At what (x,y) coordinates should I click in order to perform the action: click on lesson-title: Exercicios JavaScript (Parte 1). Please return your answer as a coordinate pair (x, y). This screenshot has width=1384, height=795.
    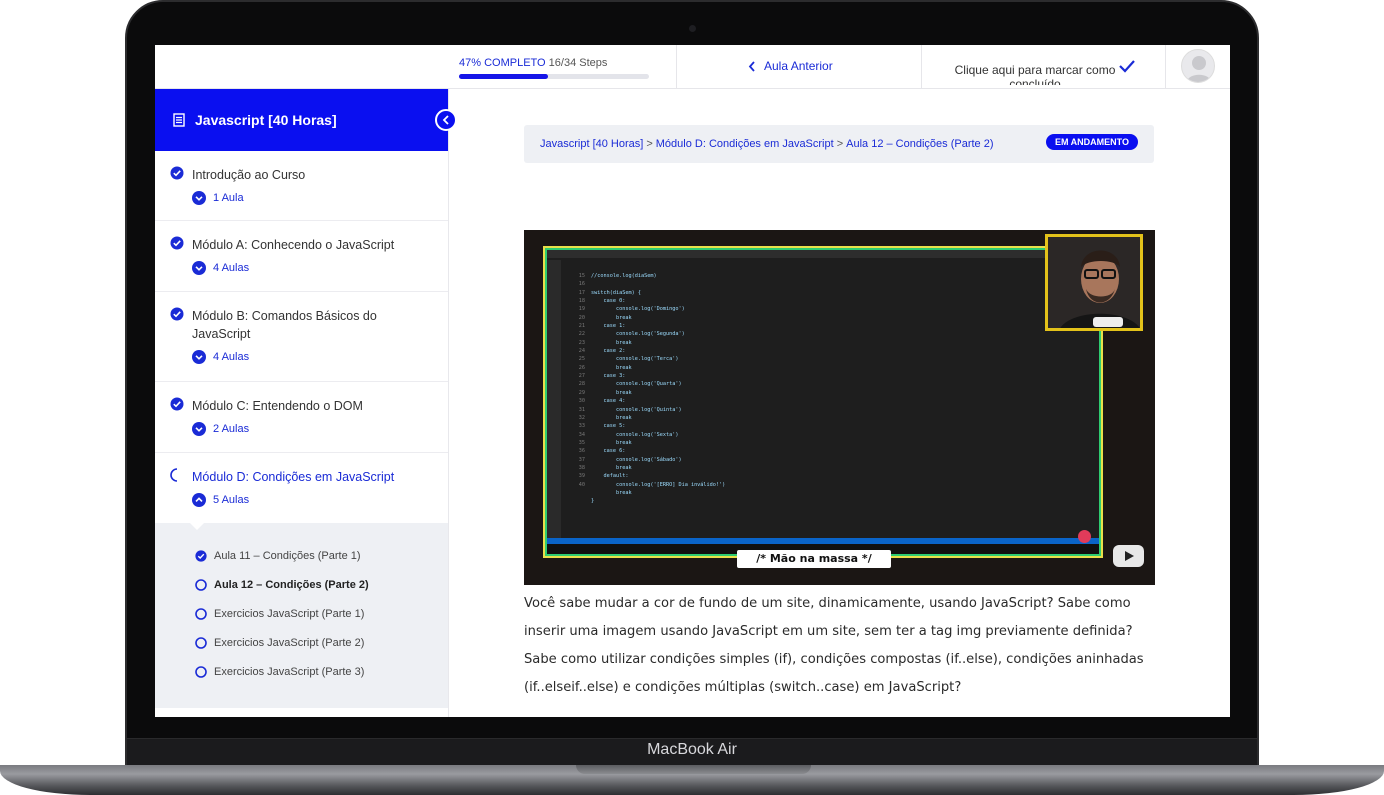
    Looking at the image, I should click on (289, 613).